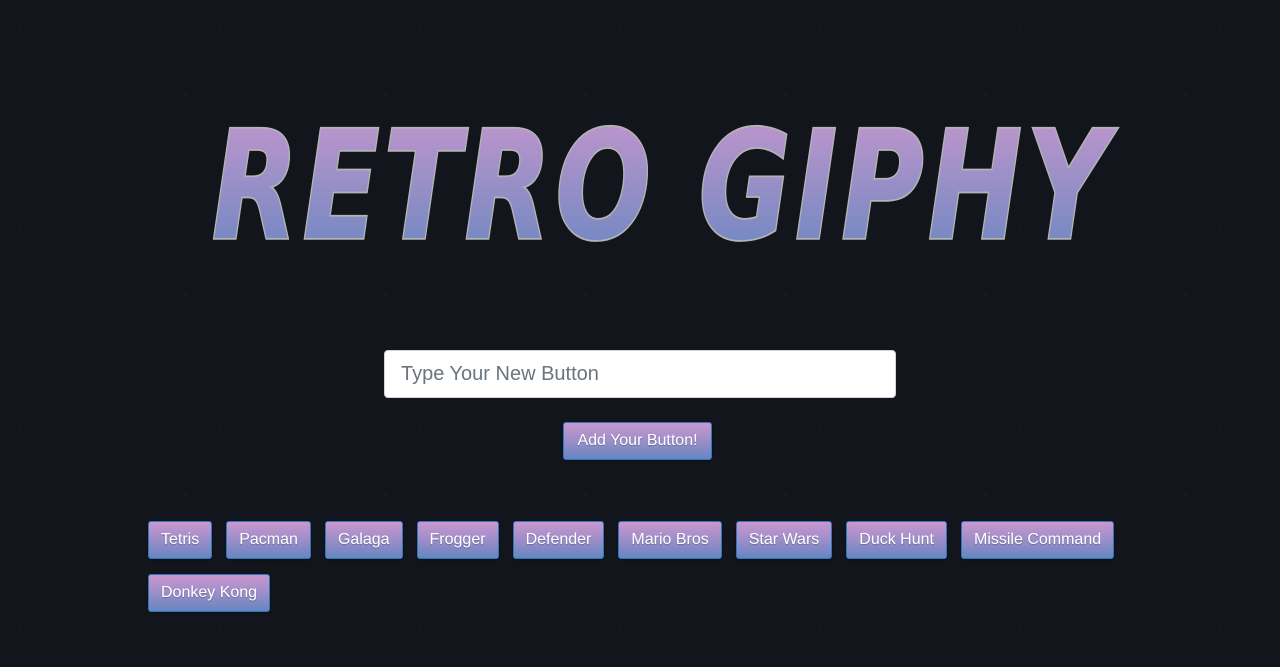  I want to click on game-button: Tetris, so click(180, 540).